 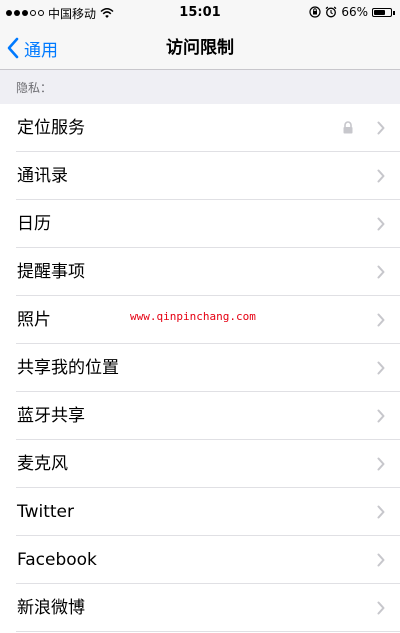 I want to click on status-right: 66%, so click(x=352, y=12).